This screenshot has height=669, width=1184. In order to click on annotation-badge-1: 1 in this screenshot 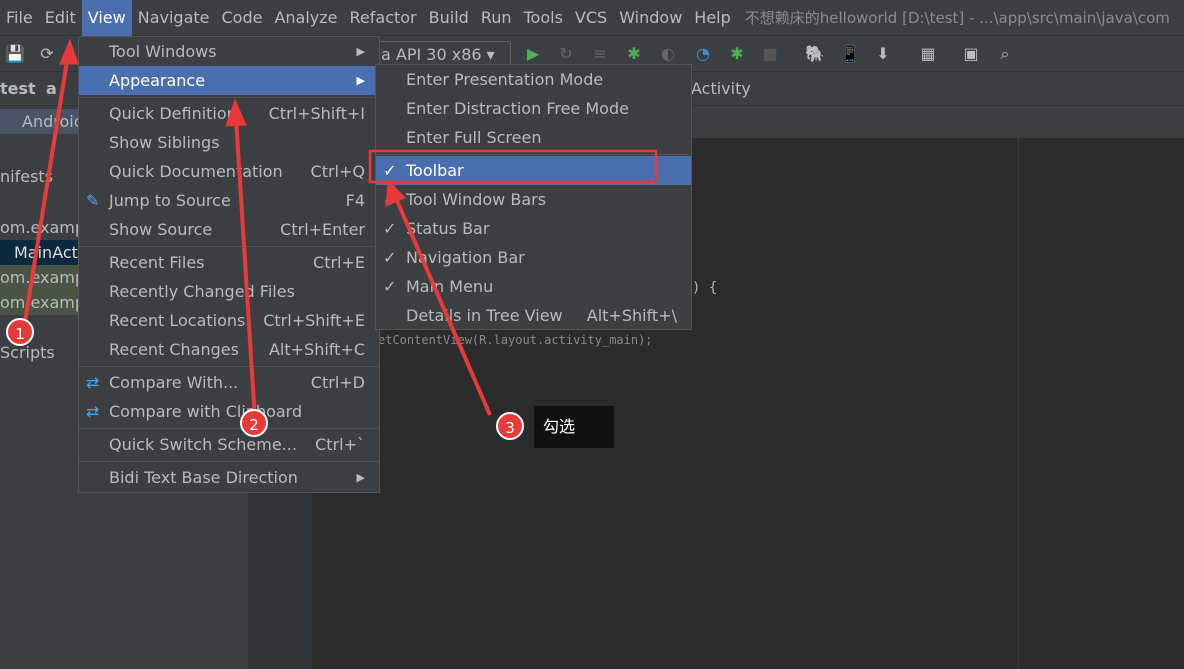, I will do `click(20, 332)`.